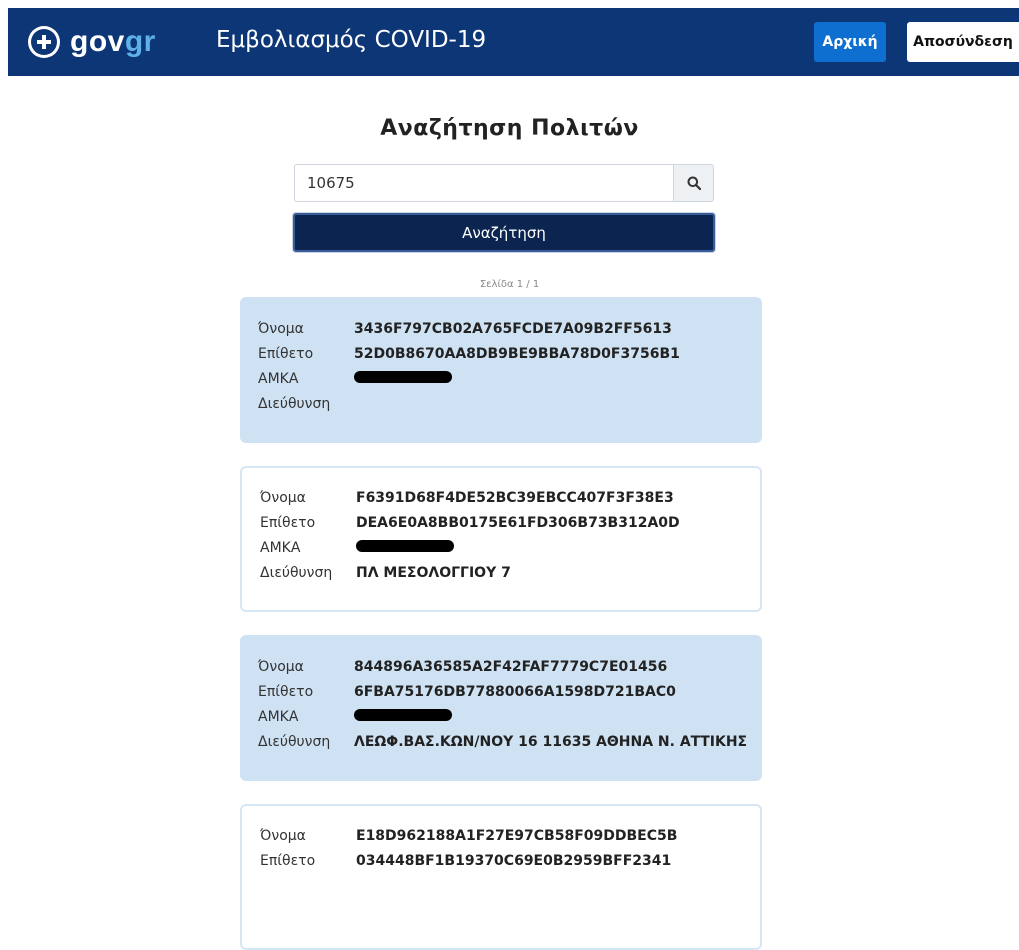 This screenshot has width=1019, height=950. I want to click on surname-row: Επίθετο DEA6E0A8BB0175E61FD306B73B312A0D, so click(470, 522).